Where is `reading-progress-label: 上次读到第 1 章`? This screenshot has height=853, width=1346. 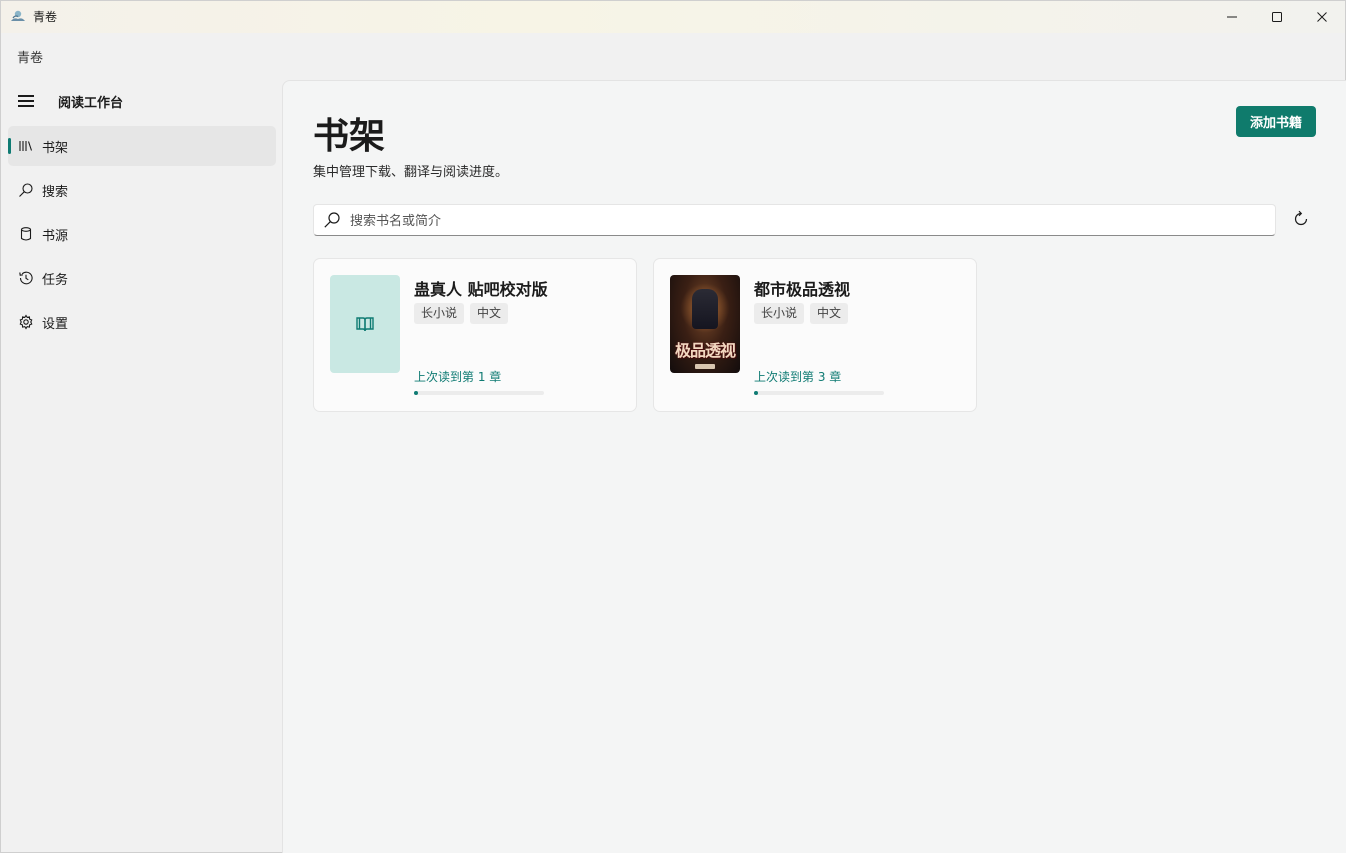
reading-progress-label: 上次读到第 1 章 is located at coordinates (458, 377).